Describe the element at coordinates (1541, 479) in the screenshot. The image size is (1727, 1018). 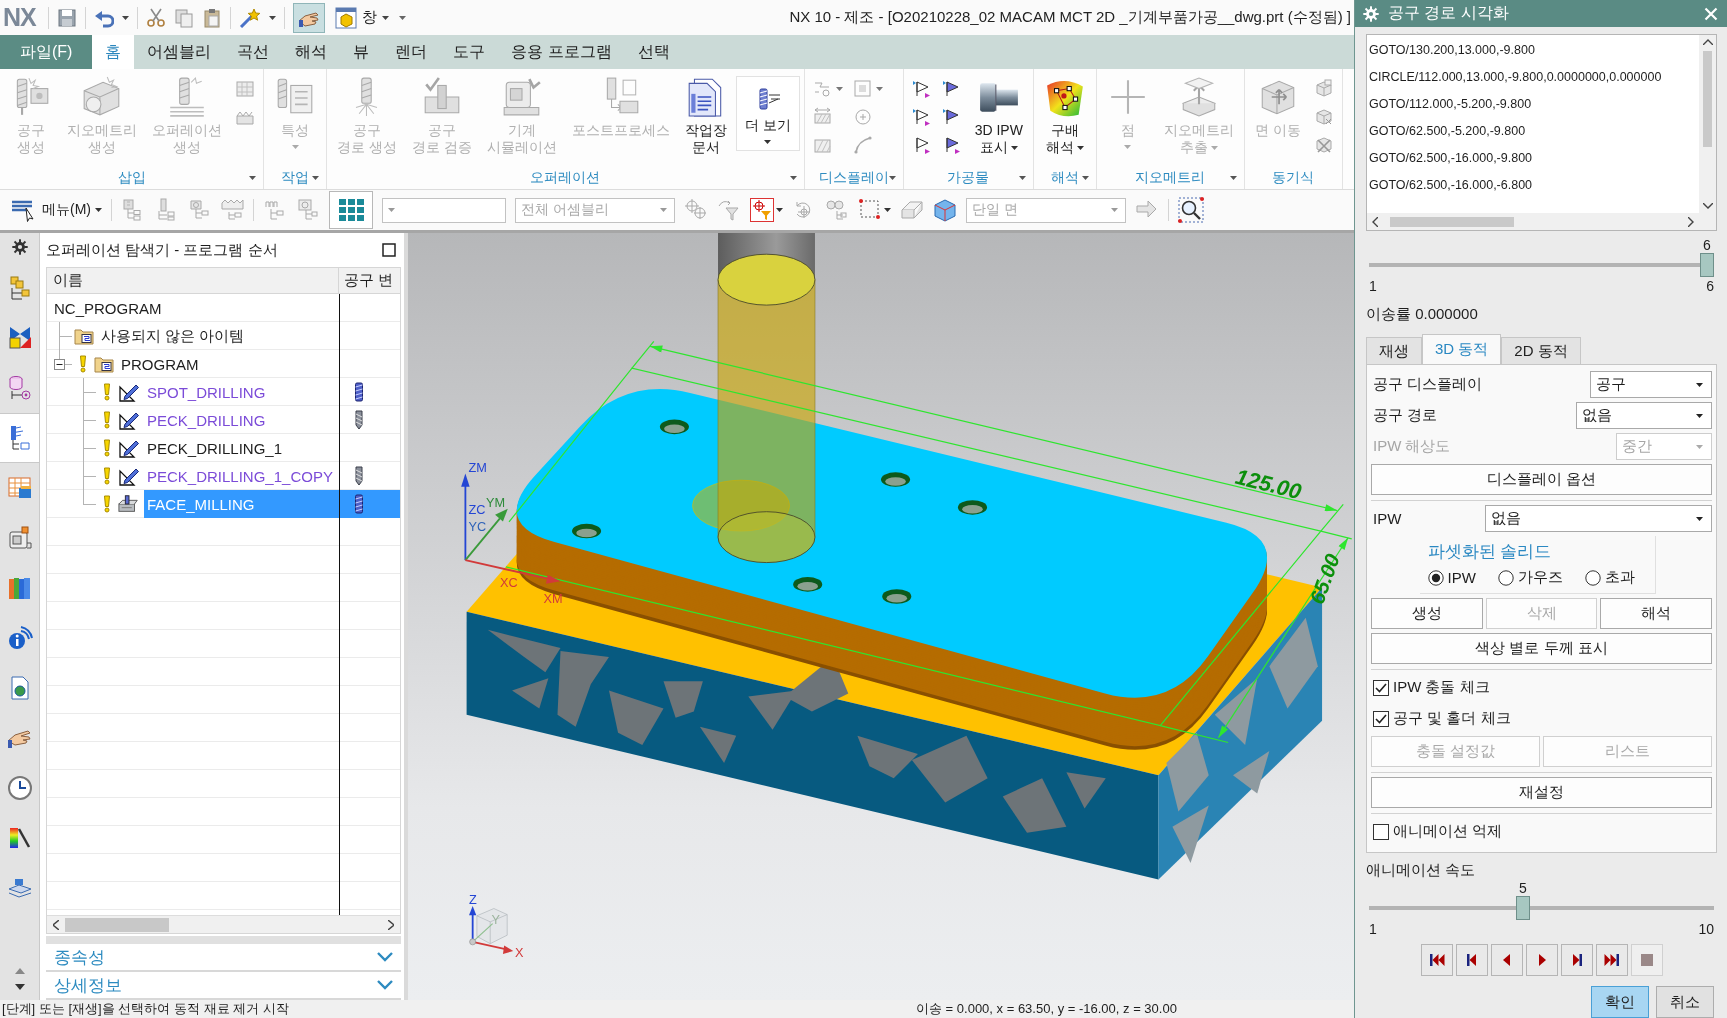
I see `dialog-button: 디스플레이 옵션` at that location.